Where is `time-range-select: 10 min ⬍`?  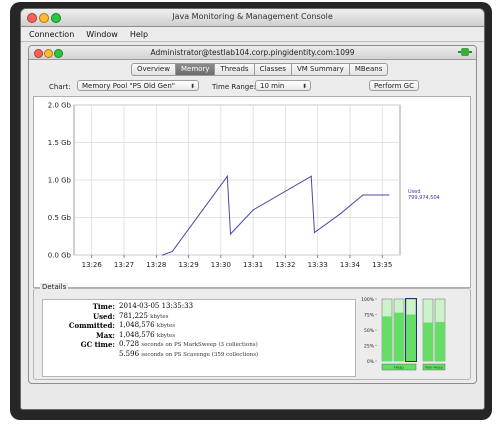 time-range-select: 10 min ⬍ is located at coordinates (283, 85).